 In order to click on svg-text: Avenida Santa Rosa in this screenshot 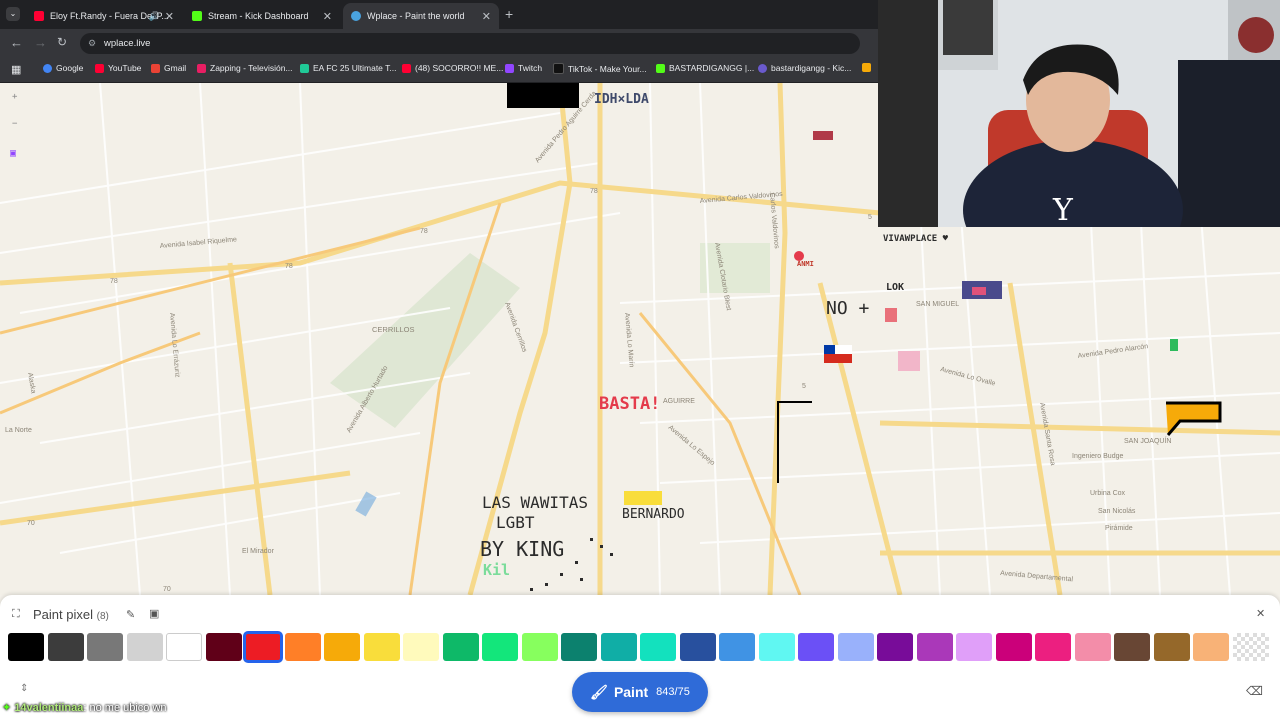, I will do `click(1047, 434)`.